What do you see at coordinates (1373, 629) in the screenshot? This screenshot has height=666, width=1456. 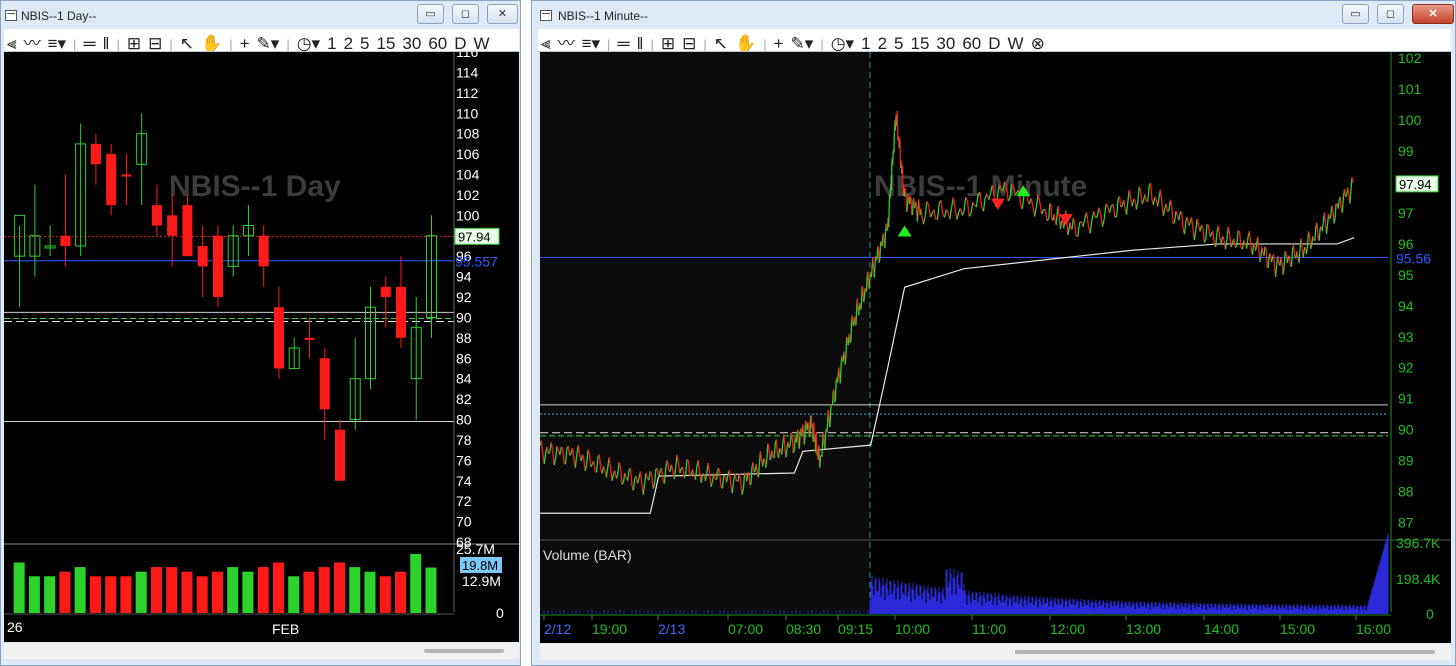 I see `x-axis-label: 16:00` at bounding box center [1373, 629].